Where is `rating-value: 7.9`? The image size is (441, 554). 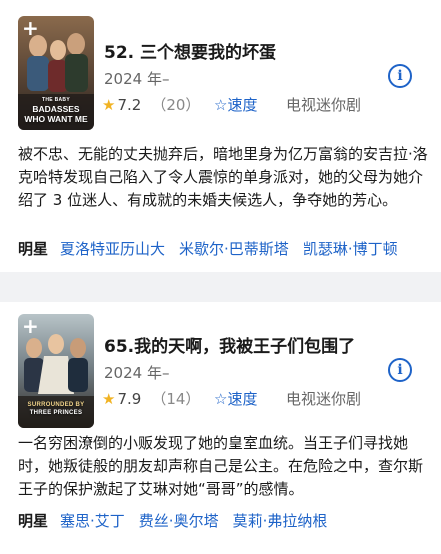
rating-value: 7.9 is located at coordinates (129, 399).